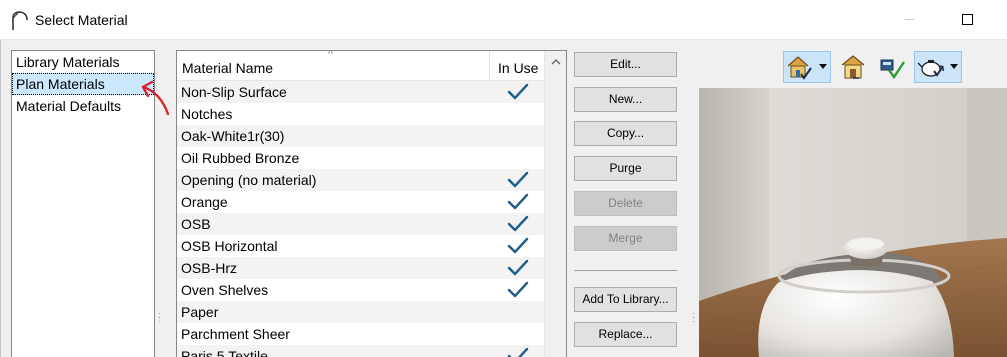  I want to click on material-check-icon, so click(892, 69).